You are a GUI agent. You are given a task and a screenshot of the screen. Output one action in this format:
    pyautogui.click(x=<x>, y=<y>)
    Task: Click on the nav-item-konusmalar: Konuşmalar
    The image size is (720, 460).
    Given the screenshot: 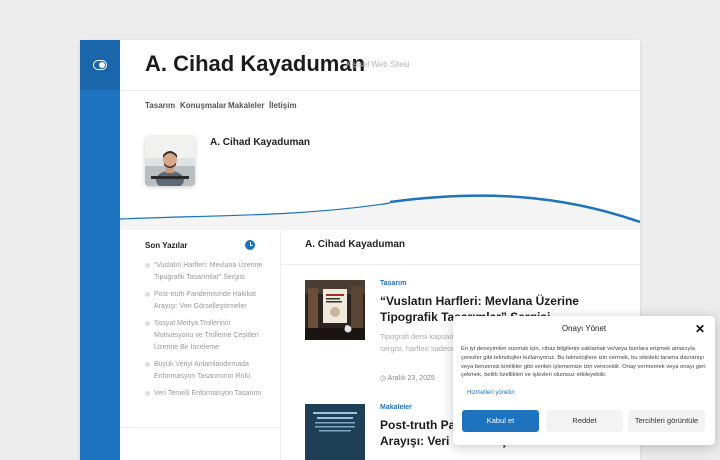 What is the action you would take?
    pyautogui.click(x=203, y=105)
    